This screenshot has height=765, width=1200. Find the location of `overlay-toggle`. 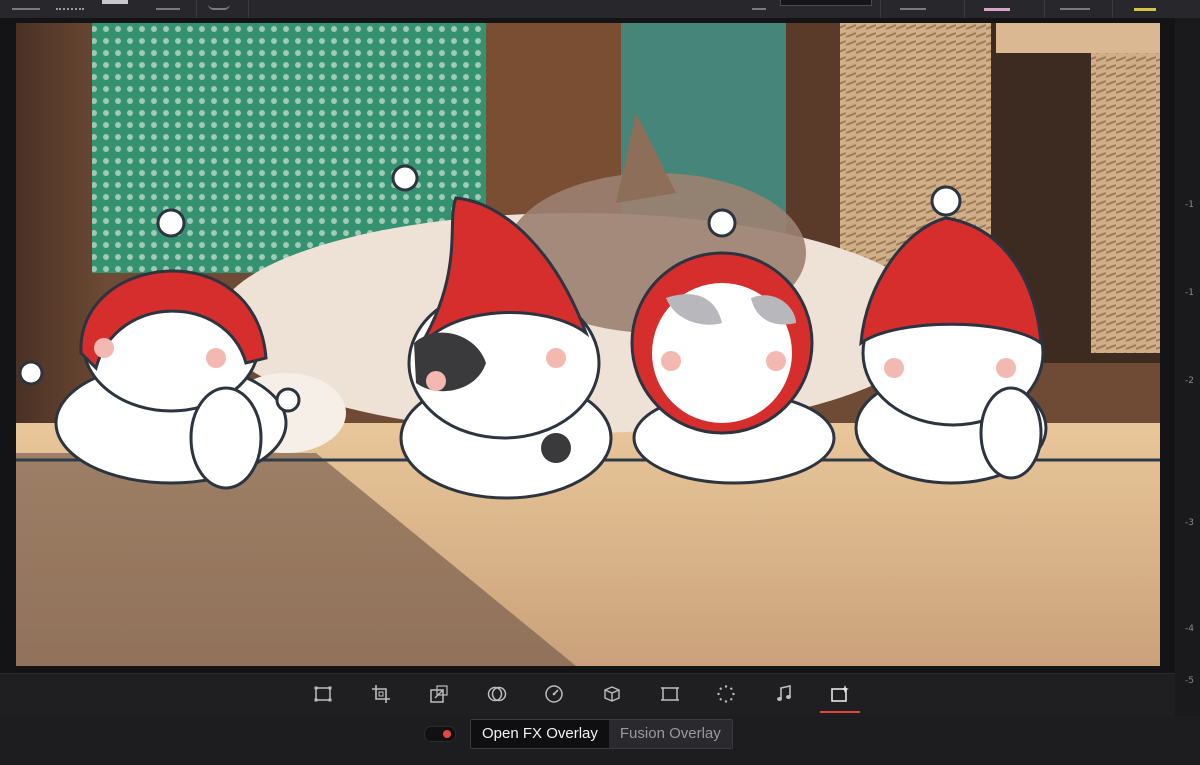

overlay-toggle is located at coordinates (440, 734).